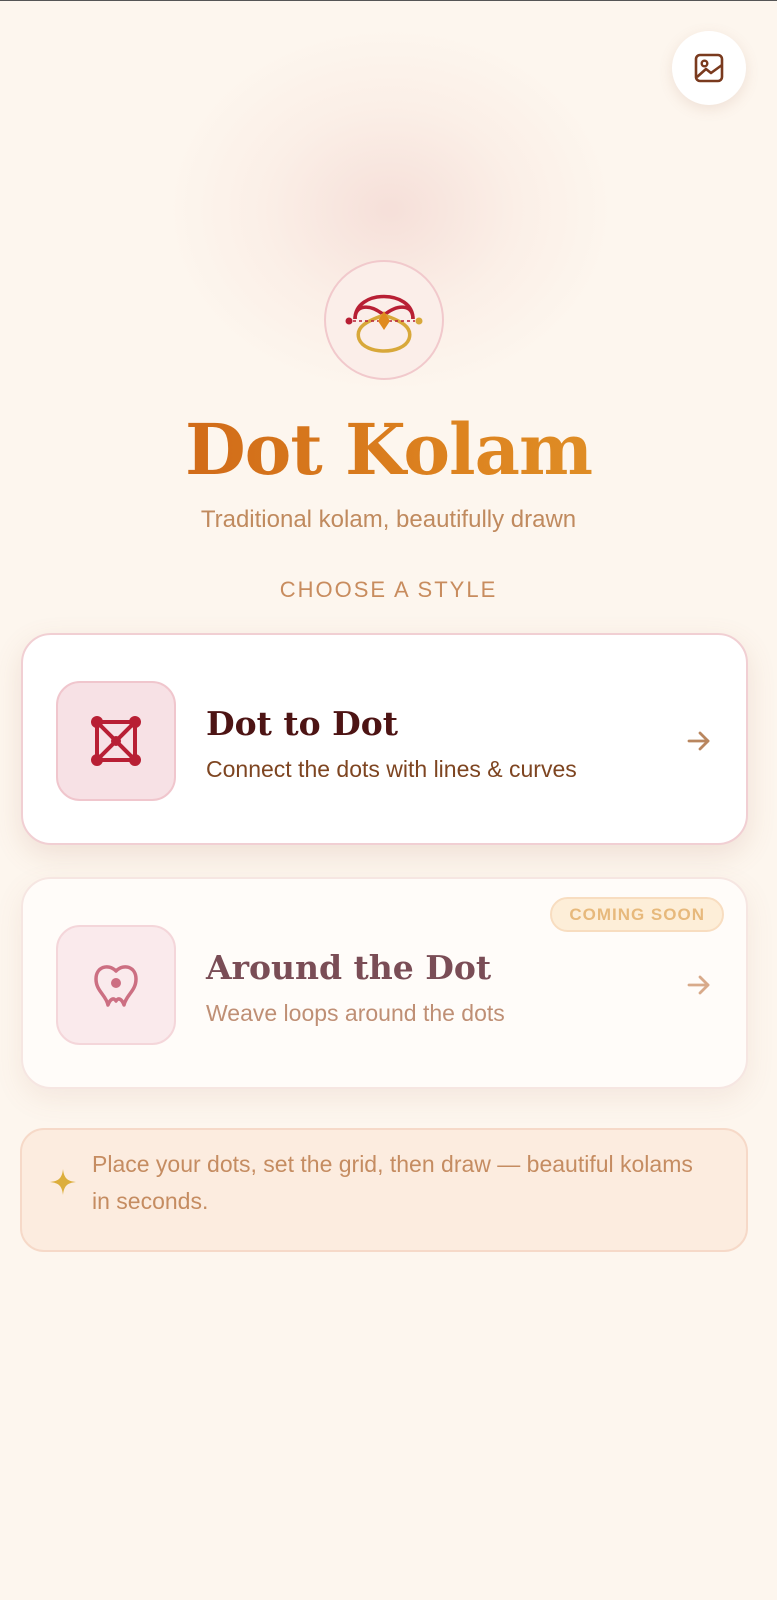 Image resolution: width=777 pixels, height=1600 pixels. What do you see at coordinates (391, 769) in the screenshot?
I see `style-description: Connect the dots with lines & curves` at bounding box center [391, 769].